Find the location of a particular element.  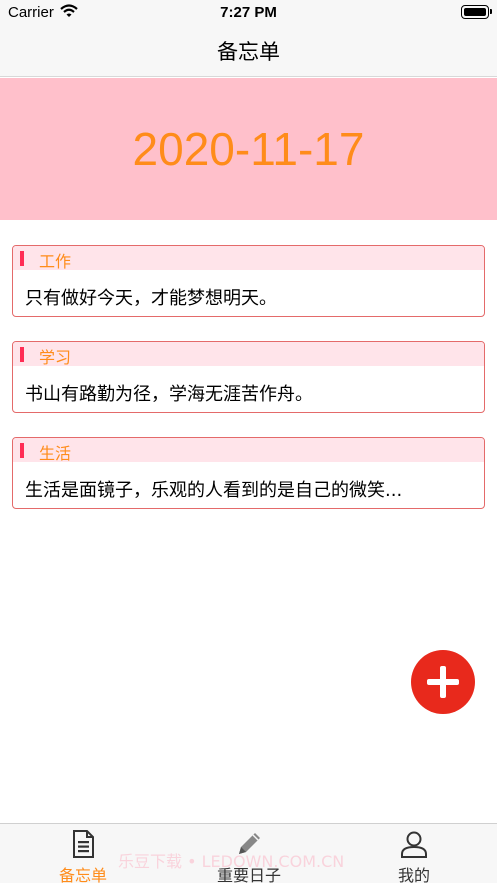

card-header: 工作 is located at coordinates (248, 258).